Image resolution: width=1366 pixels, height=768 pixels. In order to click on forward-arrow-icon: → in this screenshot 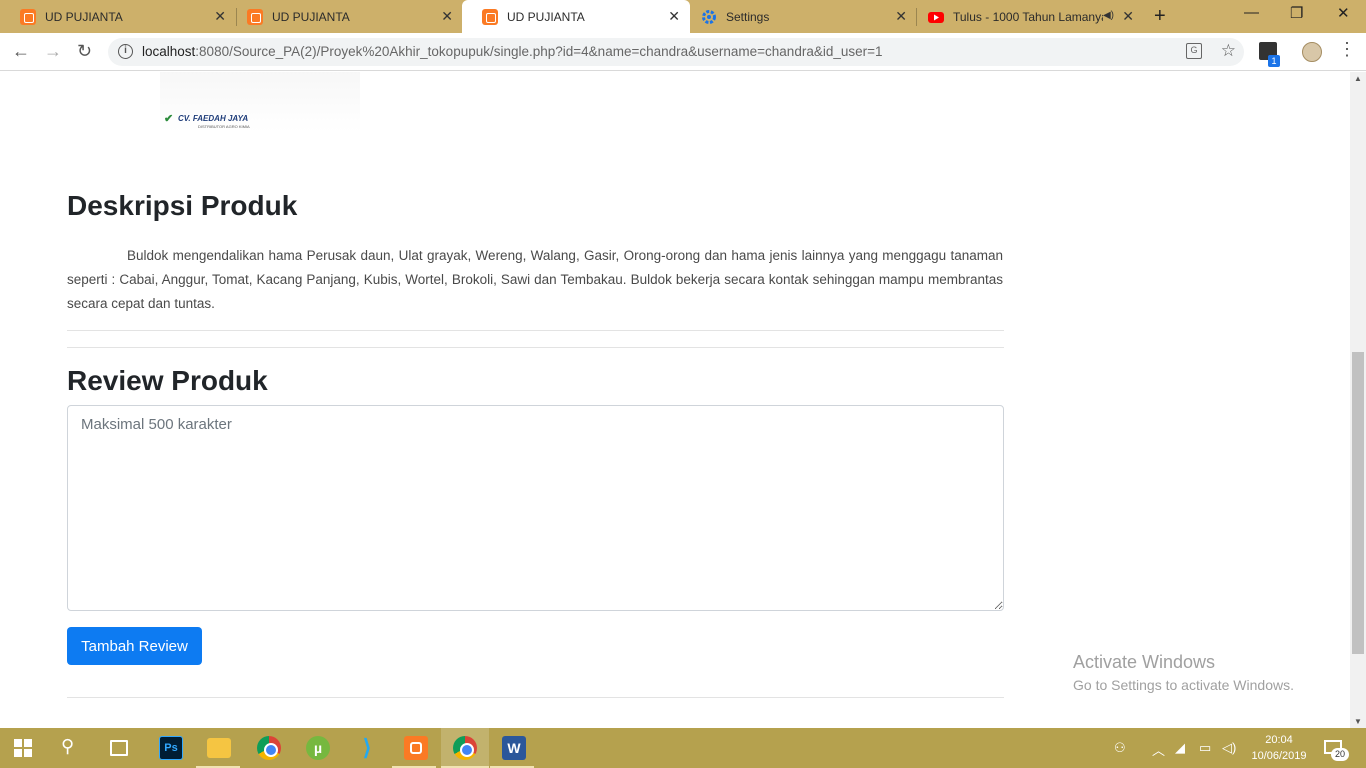, I will do `click(53, 51)`.